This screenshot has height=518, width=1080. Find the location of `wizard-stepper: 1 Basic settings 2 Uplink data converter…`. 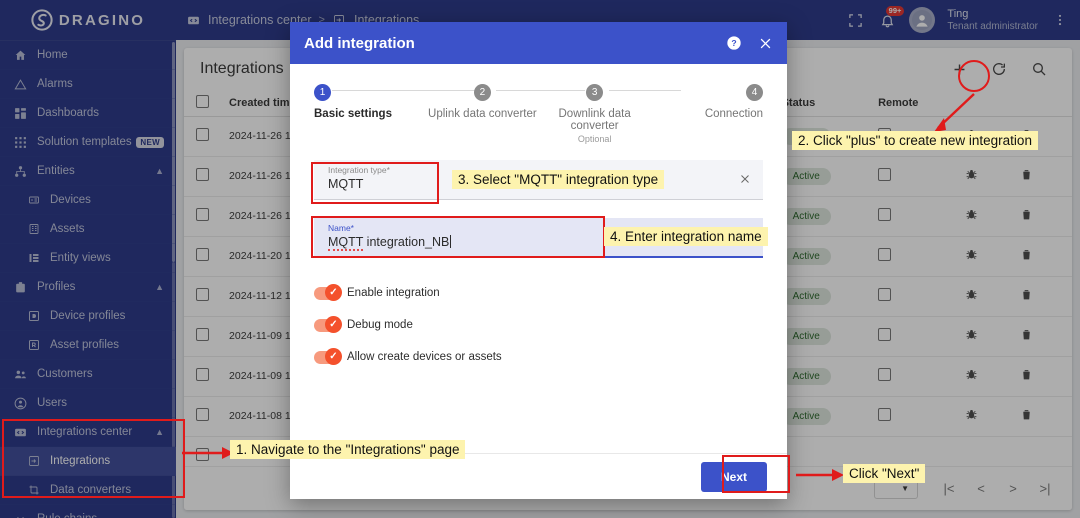

wizard-stepper: 1 Basic settings 2 Uplink data converter… is located at coordinates (538, 104).